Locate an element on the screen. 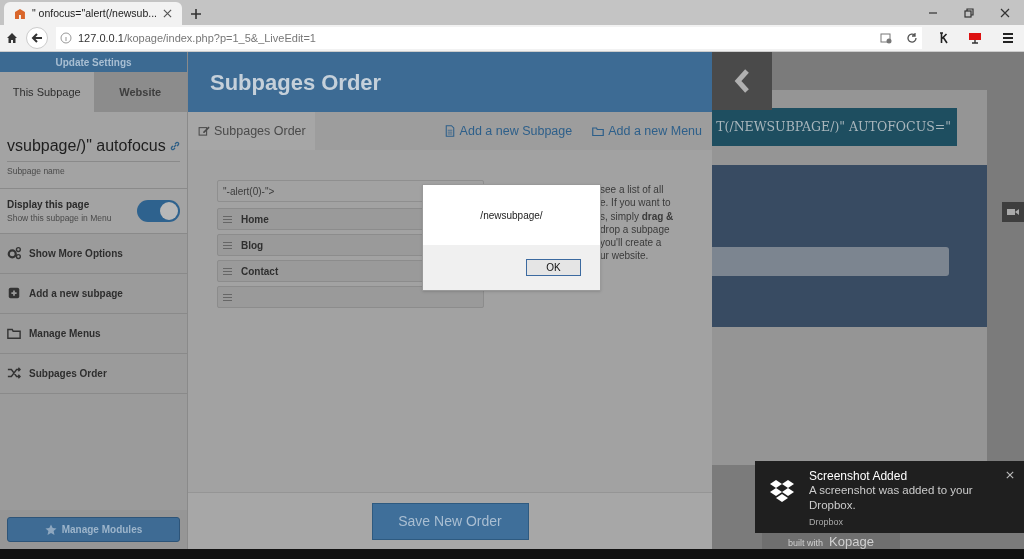 The width and height of the screenshot is (1024, 559). dropbox-icon is located at coordinates (782, 491).